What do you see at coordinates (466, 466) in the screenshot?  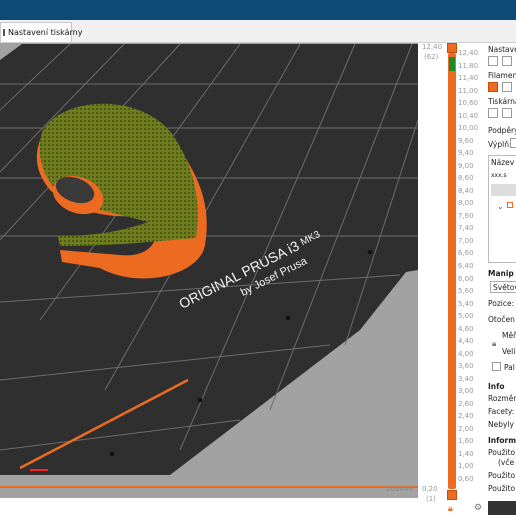 I see `layer-tick-label: 1,00` at bounding box center [466, 466].